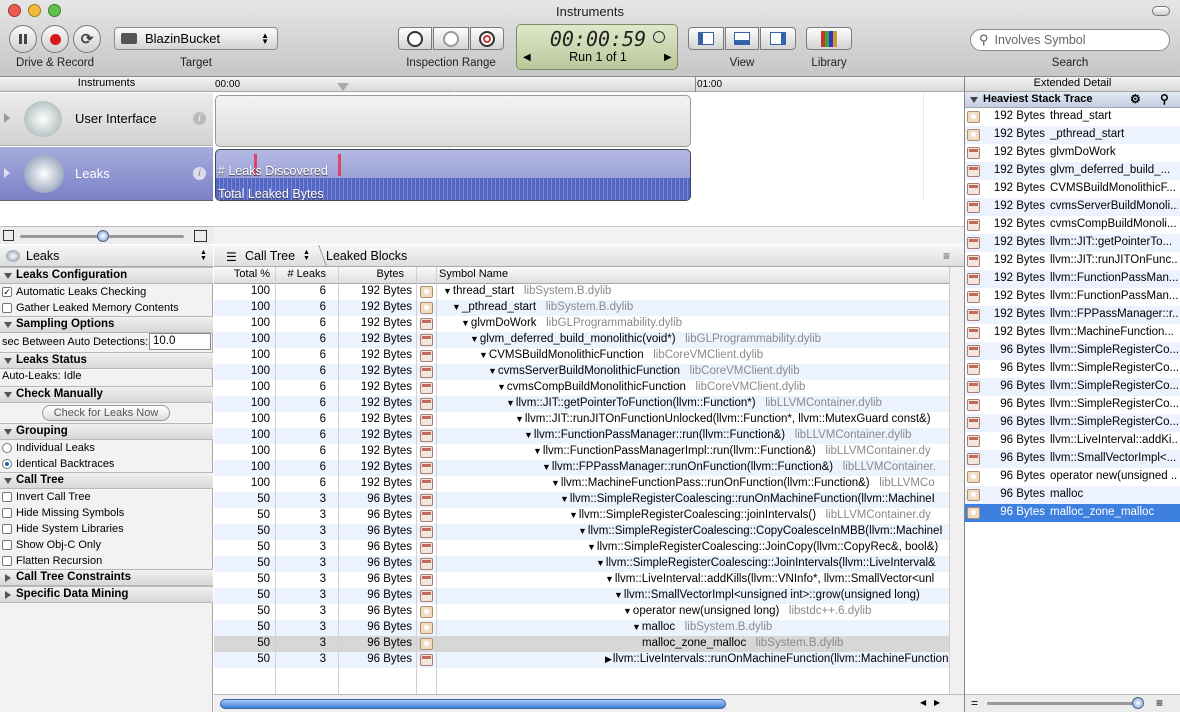 This screenshot has height=712, width=1180. What do you see at coordinates (923, 702) in the screenshot?
I see `scroll-left-icon: ◀` at bounding box center [923, 702].